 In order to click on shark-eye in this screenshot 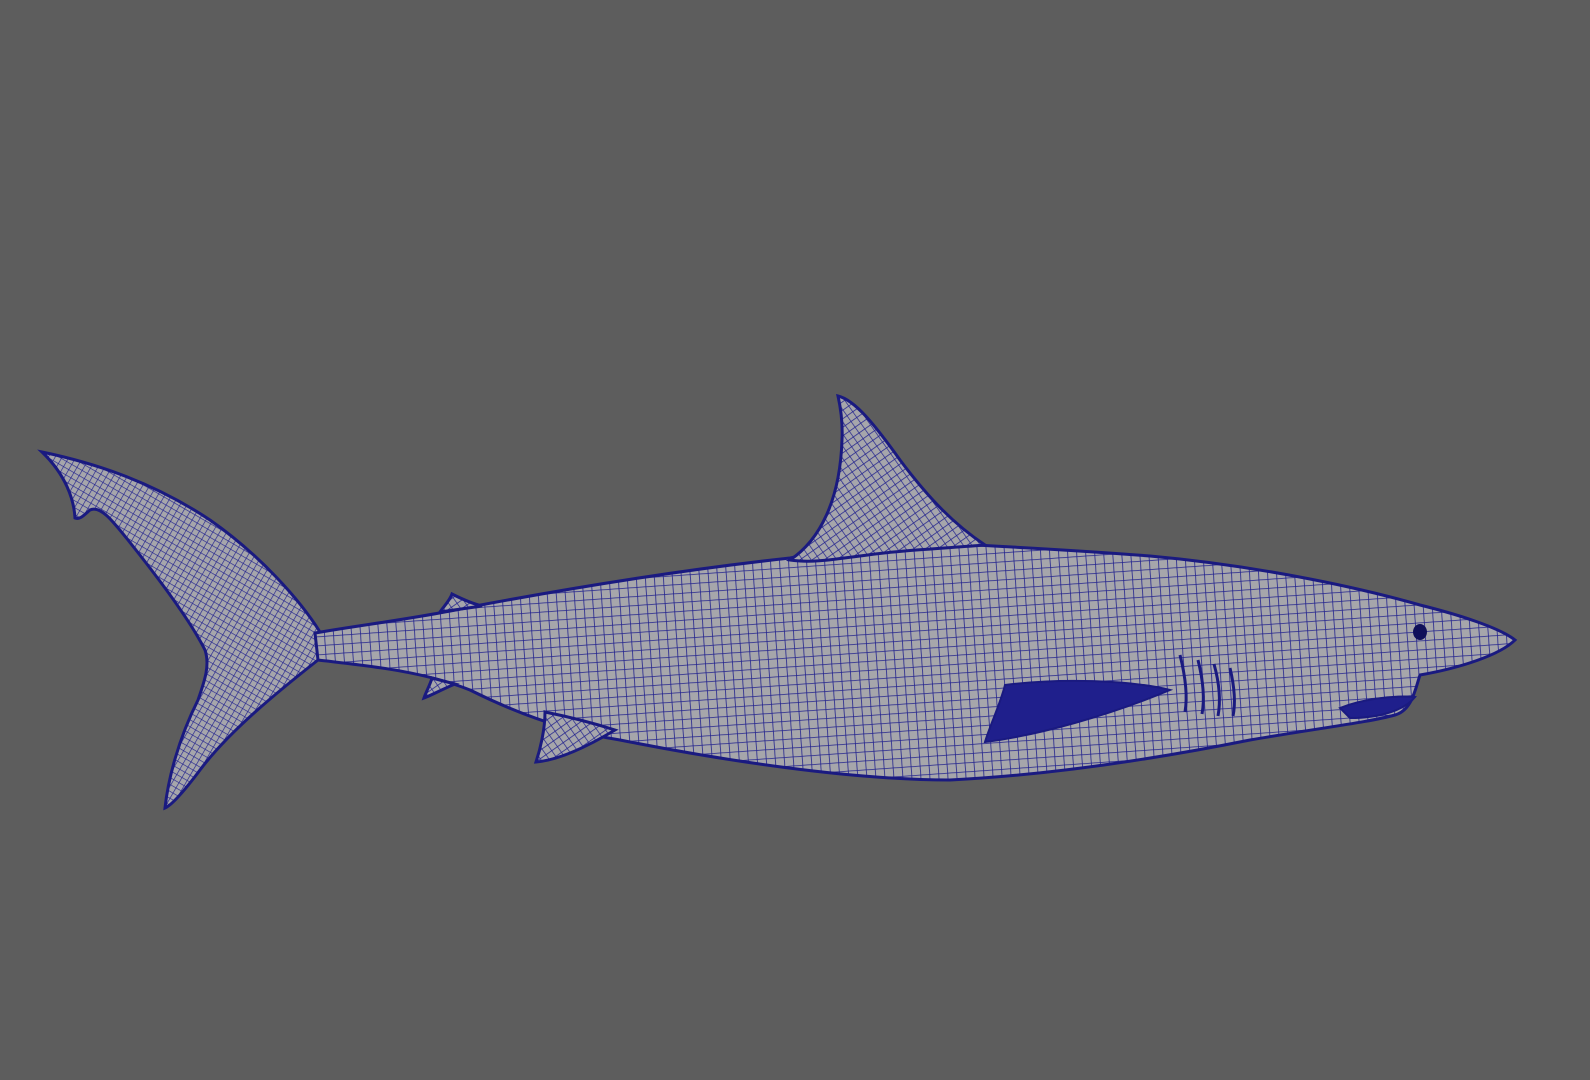, I will do `click(1420, 632)`.